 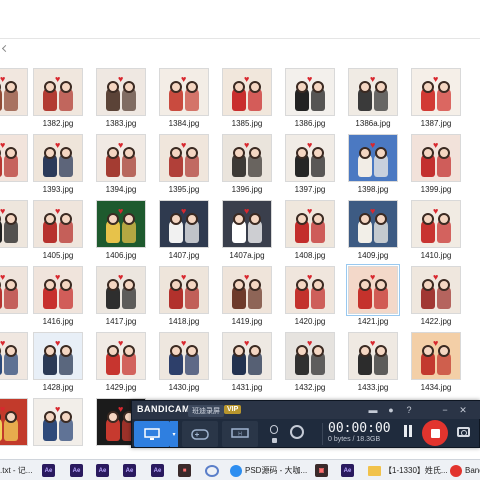 What do you see at coordinates (377, 233) in the screenshot?
I see `file-thumbnail-item: ♥ 1409.jpg` at bounding box center [377, 233].